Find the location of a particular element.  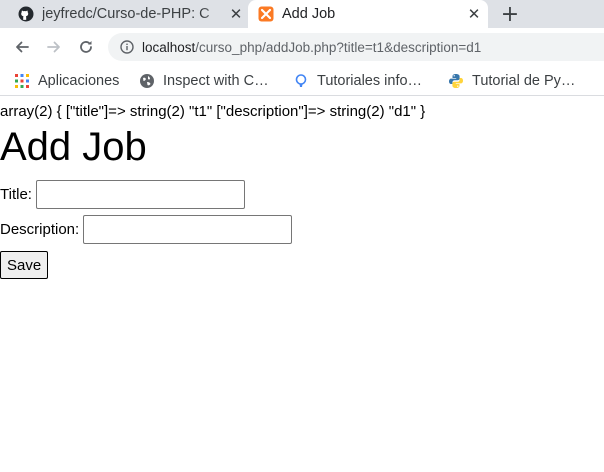

title-label: Title: is located at coordinates (16, 194).